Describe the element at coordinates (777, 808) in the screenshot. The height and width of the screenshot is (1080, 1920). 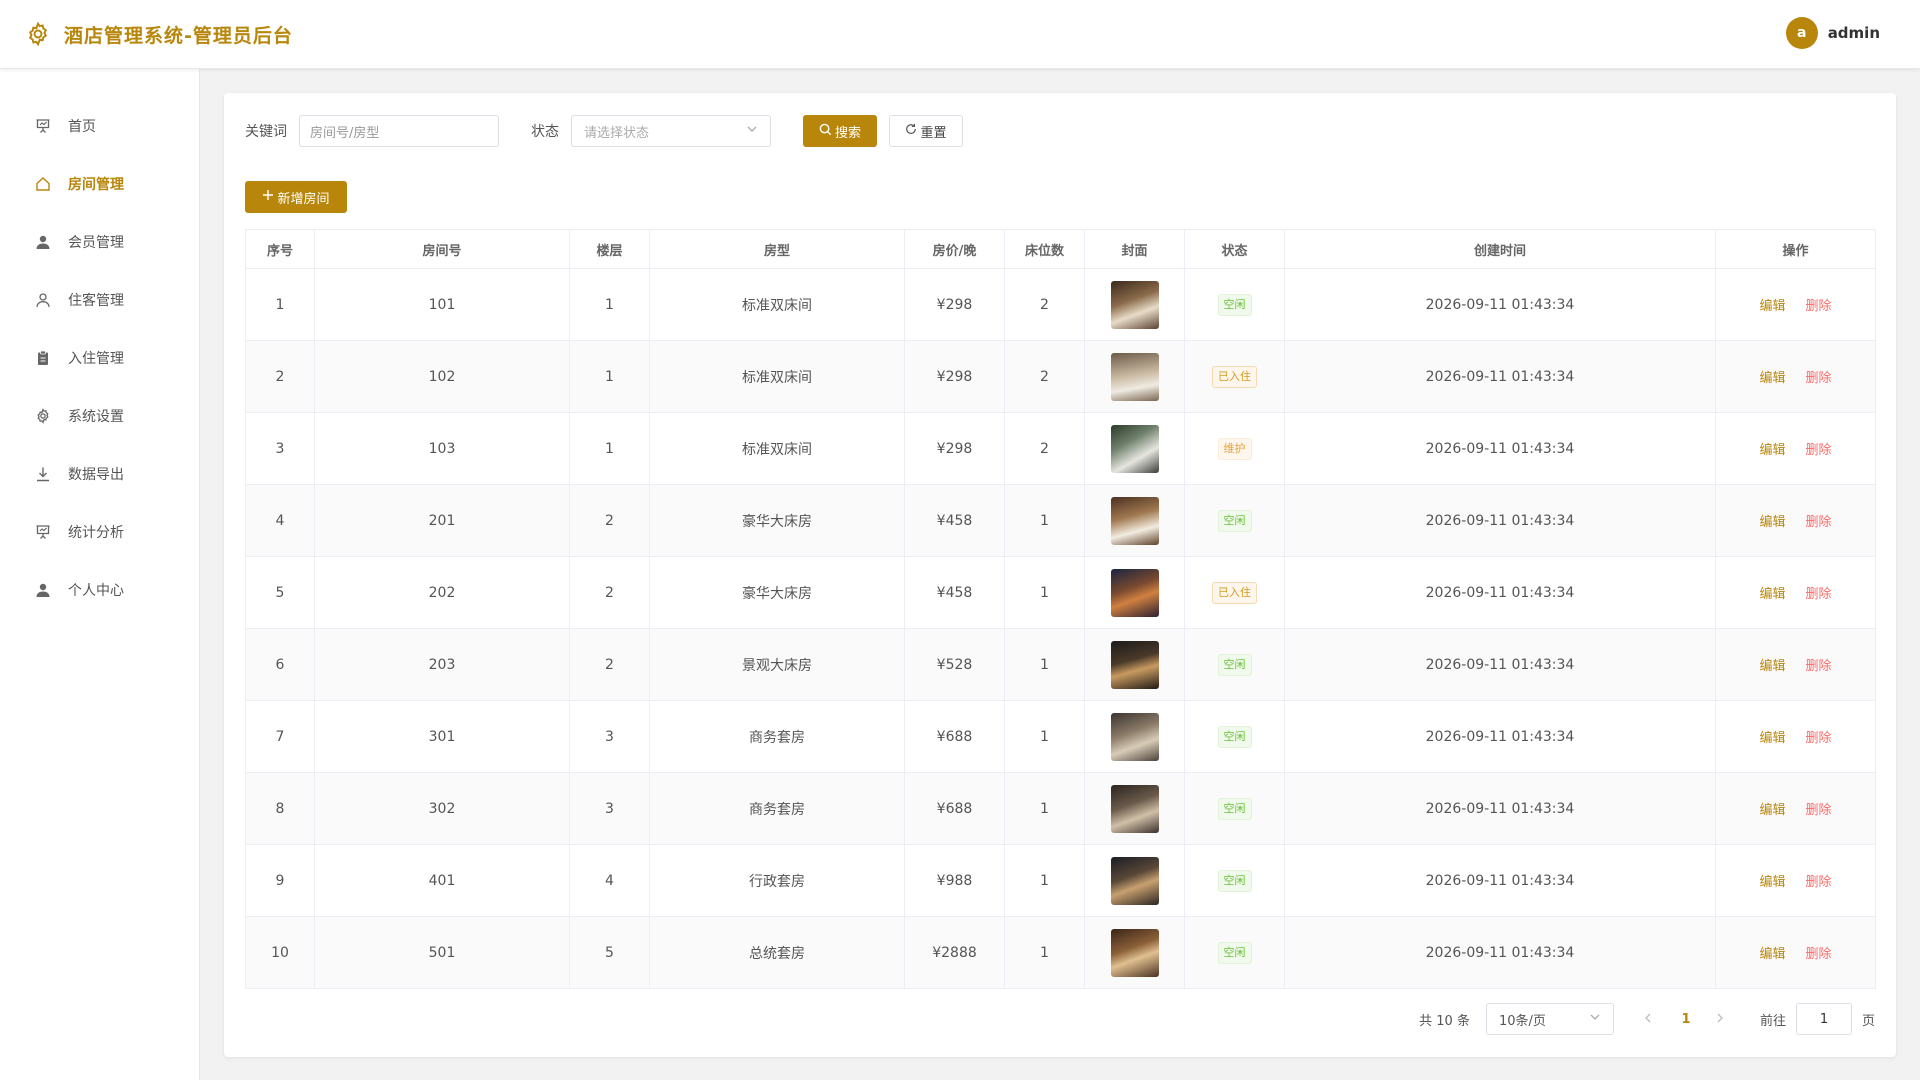
I see `cell-type: 商务套房` at that location.